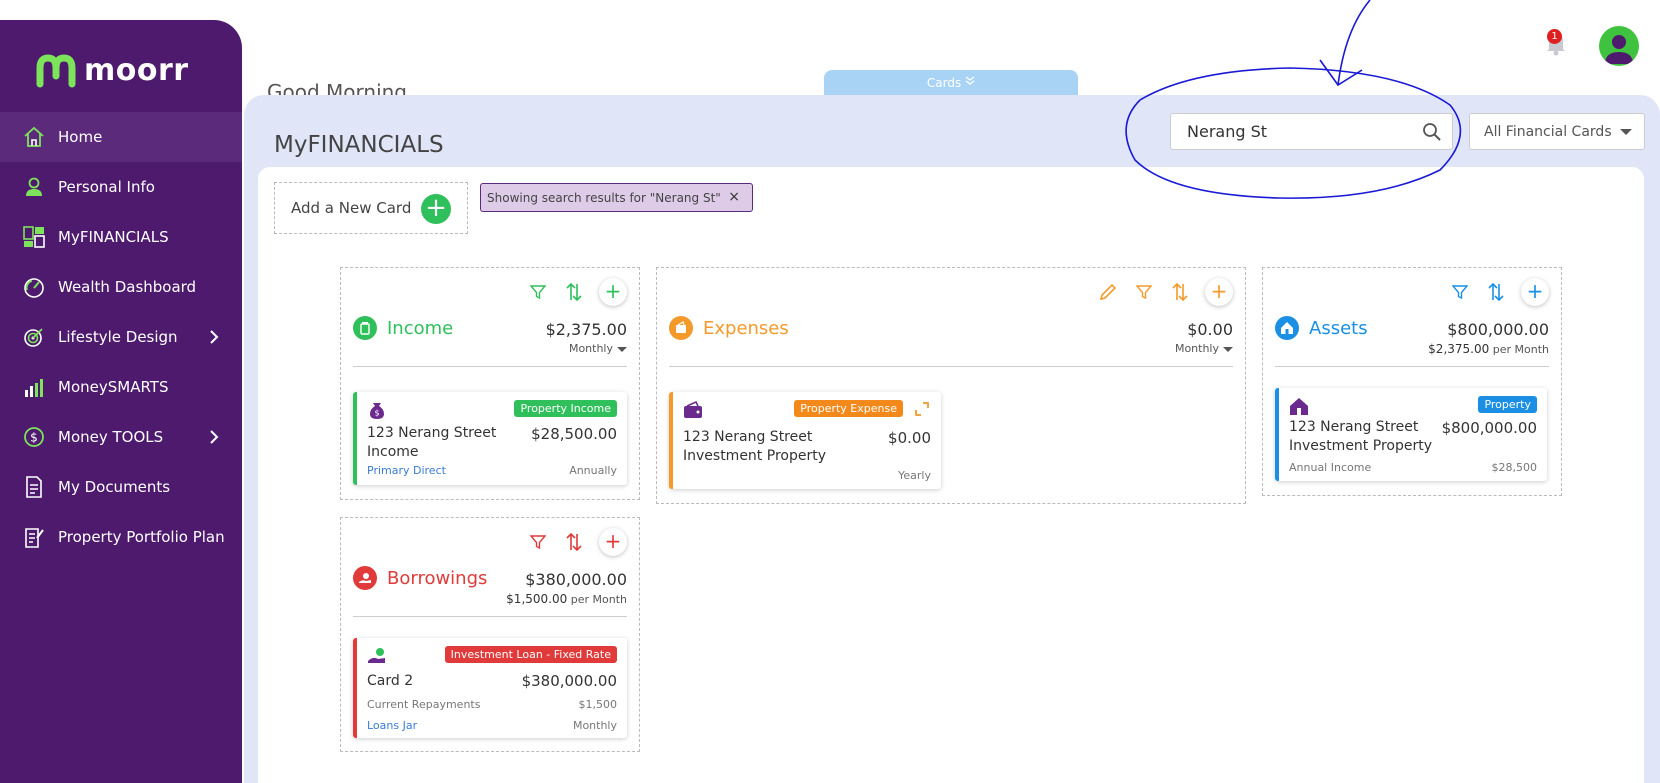  I want to click on avatar, so click(1619, 46).